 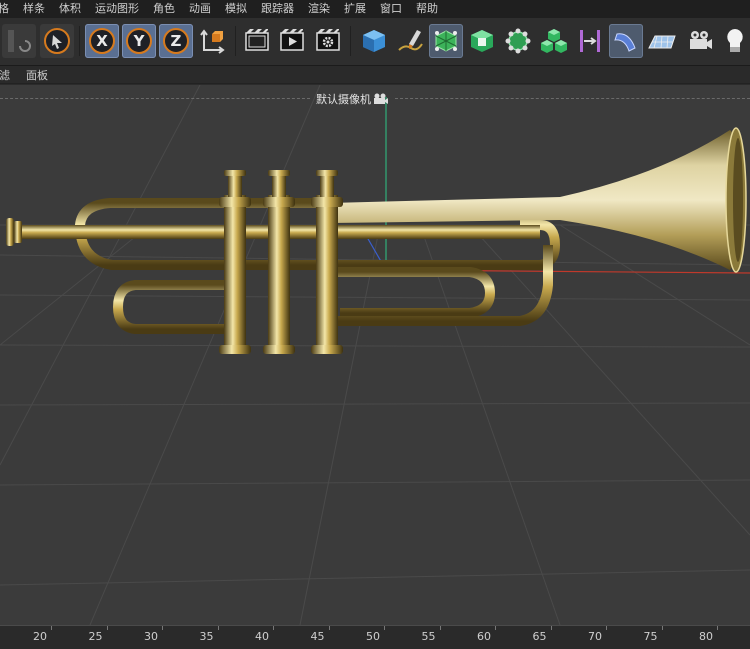 What do you see at coordinates (236, 9) in the screenshot?
I see `menu-item: 模拟` at bounding box center [236, 9].